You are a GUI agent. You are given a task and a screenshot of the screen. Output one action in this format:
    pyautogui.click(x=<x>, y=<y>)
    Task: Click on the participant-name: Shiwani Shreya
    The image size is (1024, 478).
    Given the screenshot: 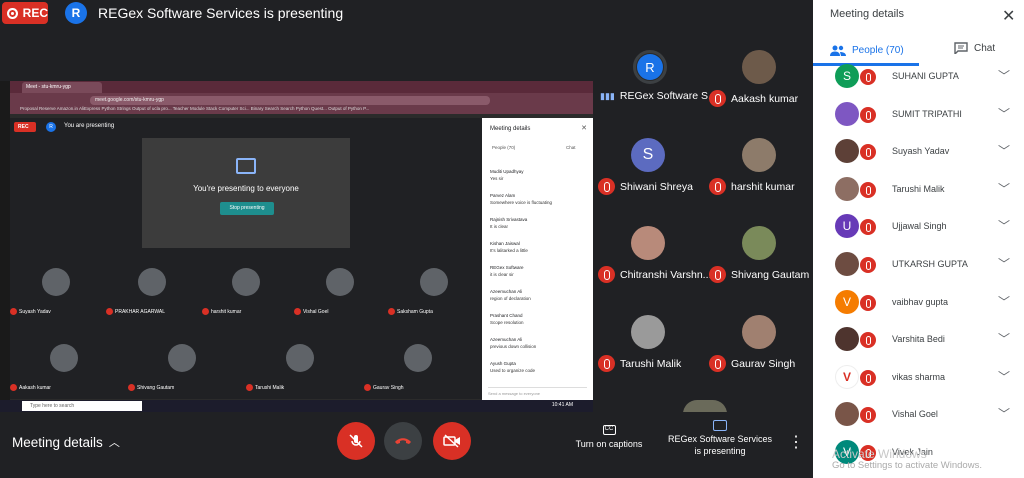 What is the action you would take?
    pyautogui.click(x=645, y=186)
    